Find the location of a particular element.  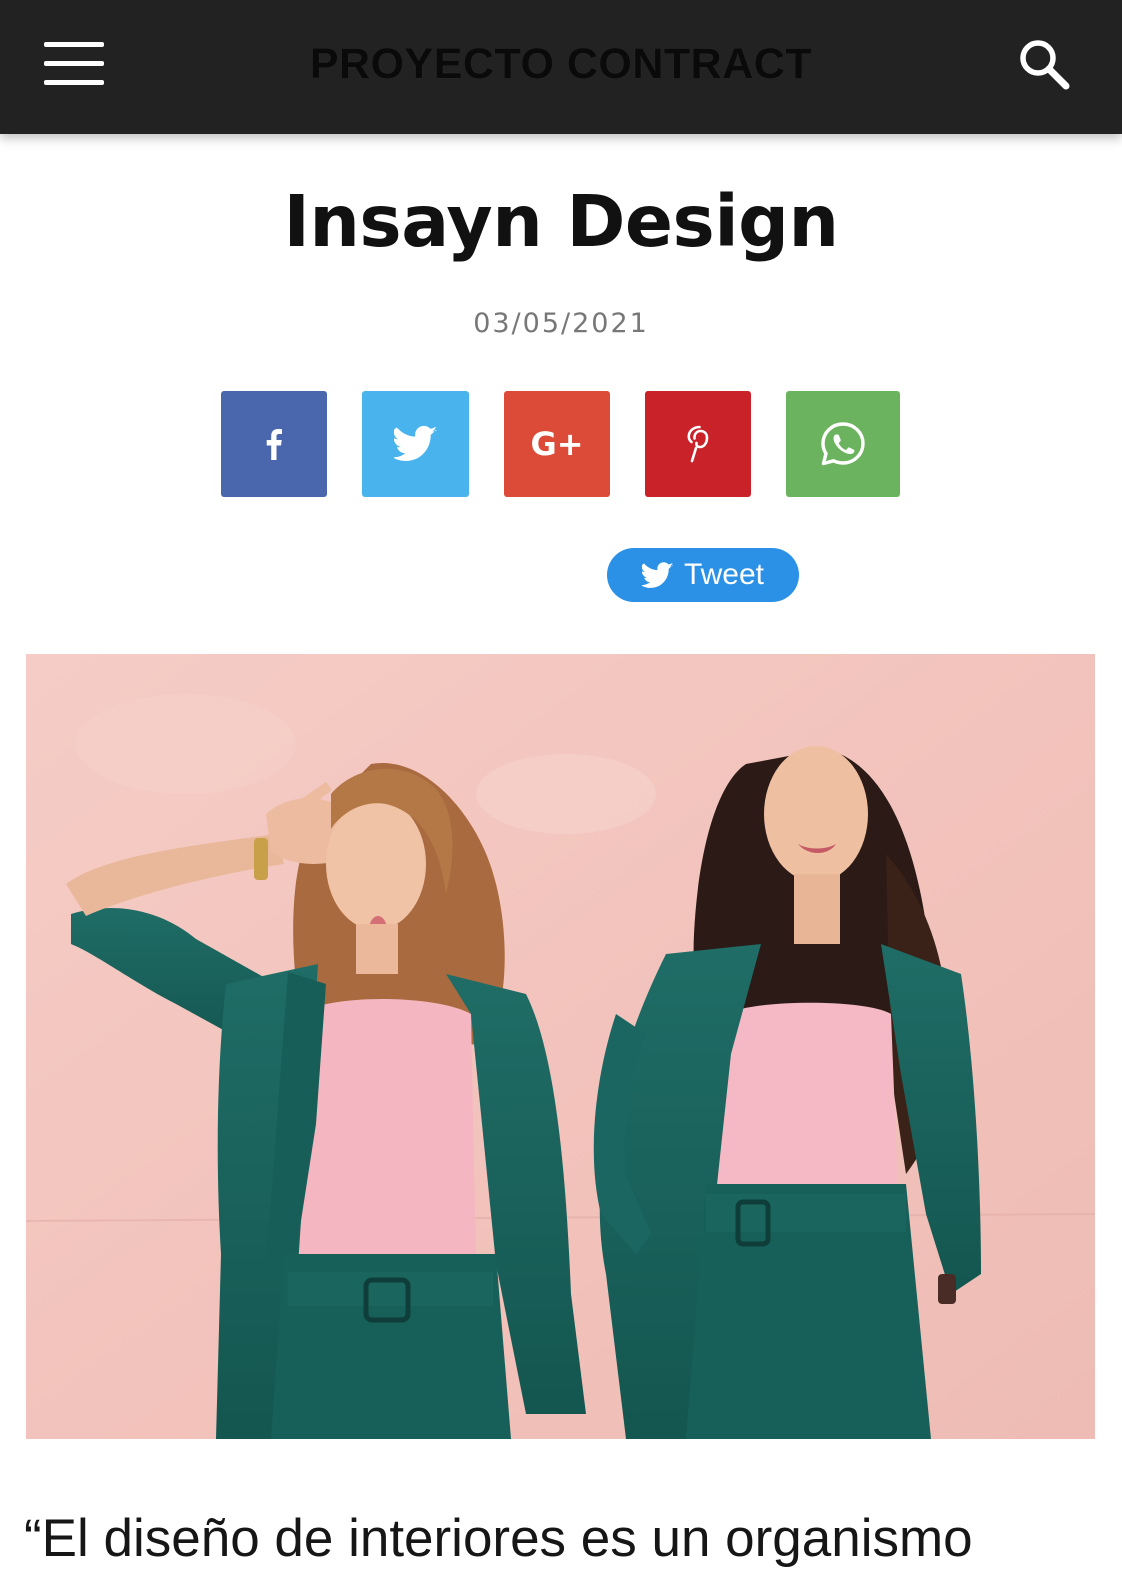

google-plus-icon: G+ is located at coordinates (557, 444).